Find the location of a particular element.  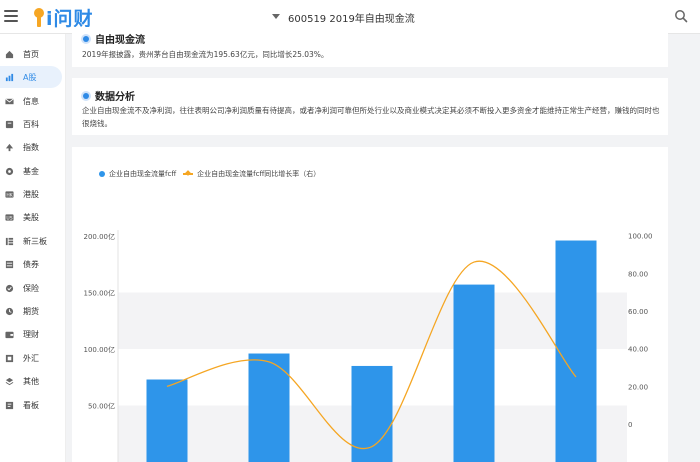

sidebar-item: 首页 is located at coordinates (33, 54).